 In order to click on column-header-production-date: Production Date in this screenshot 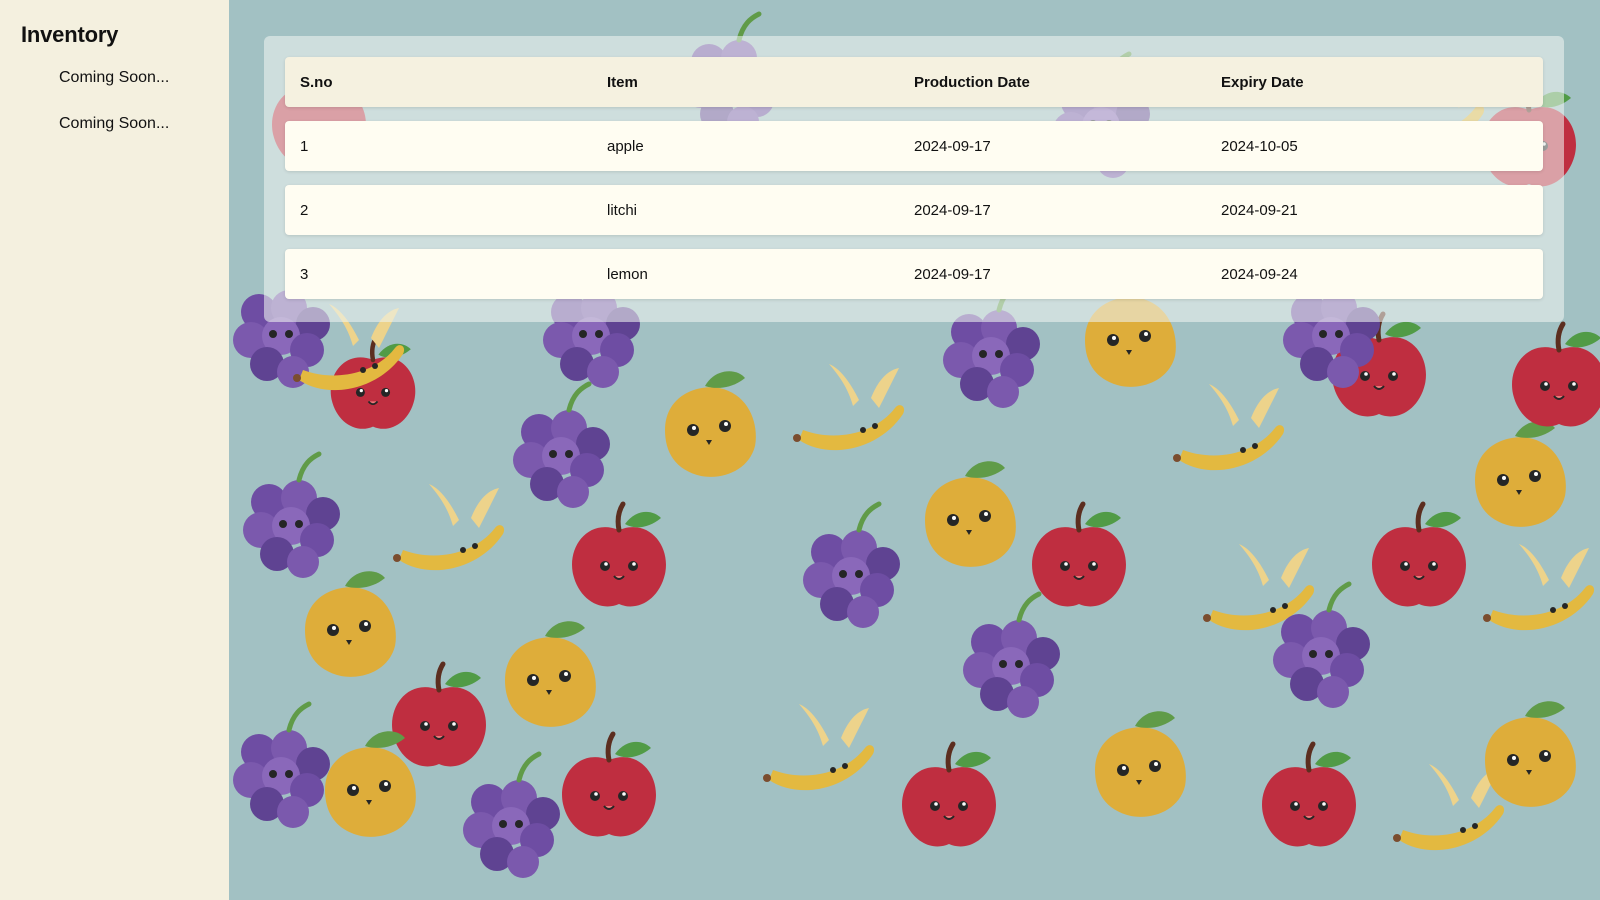, I will do `click(972, 82)`.